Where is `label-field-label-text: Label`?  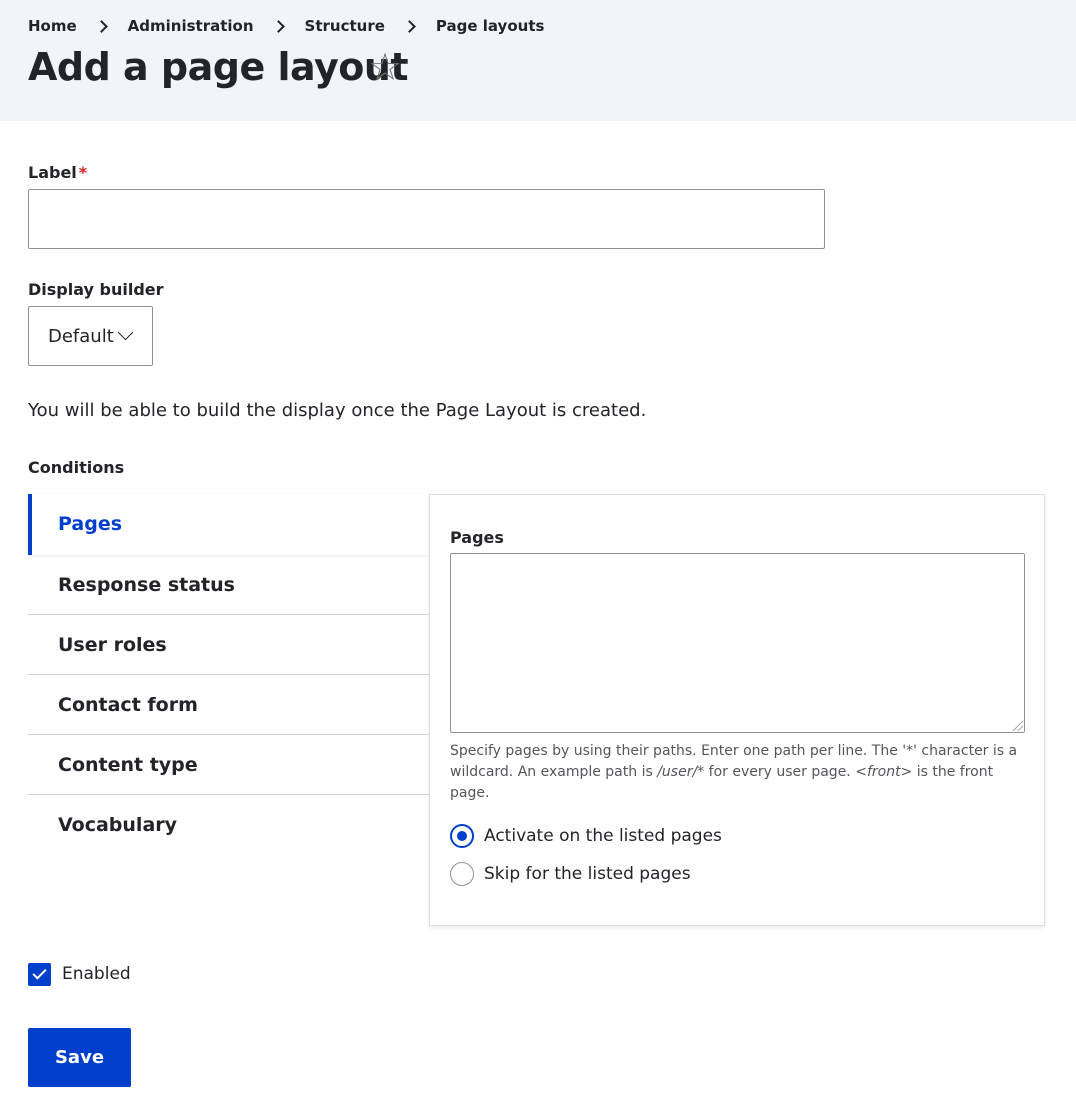
label-field-label-text: Label is located at coordinates (52, 172).